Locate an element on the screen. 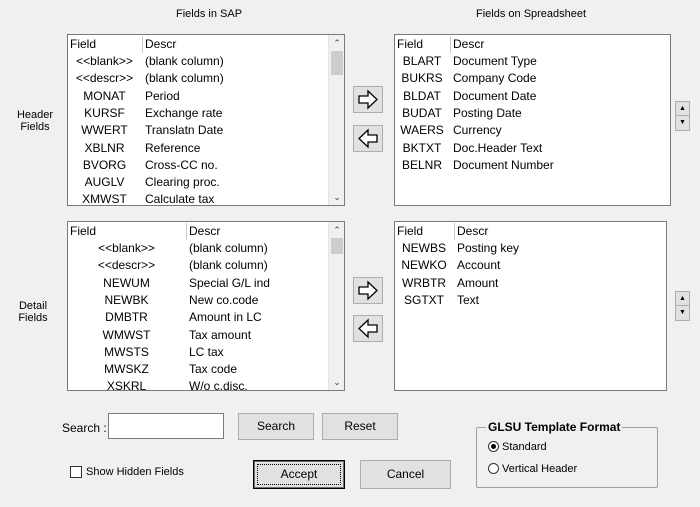 Image resolution: width=700 pixels, height=507 pixels. field-code: XSKRL is located at coordinates (126, 385).